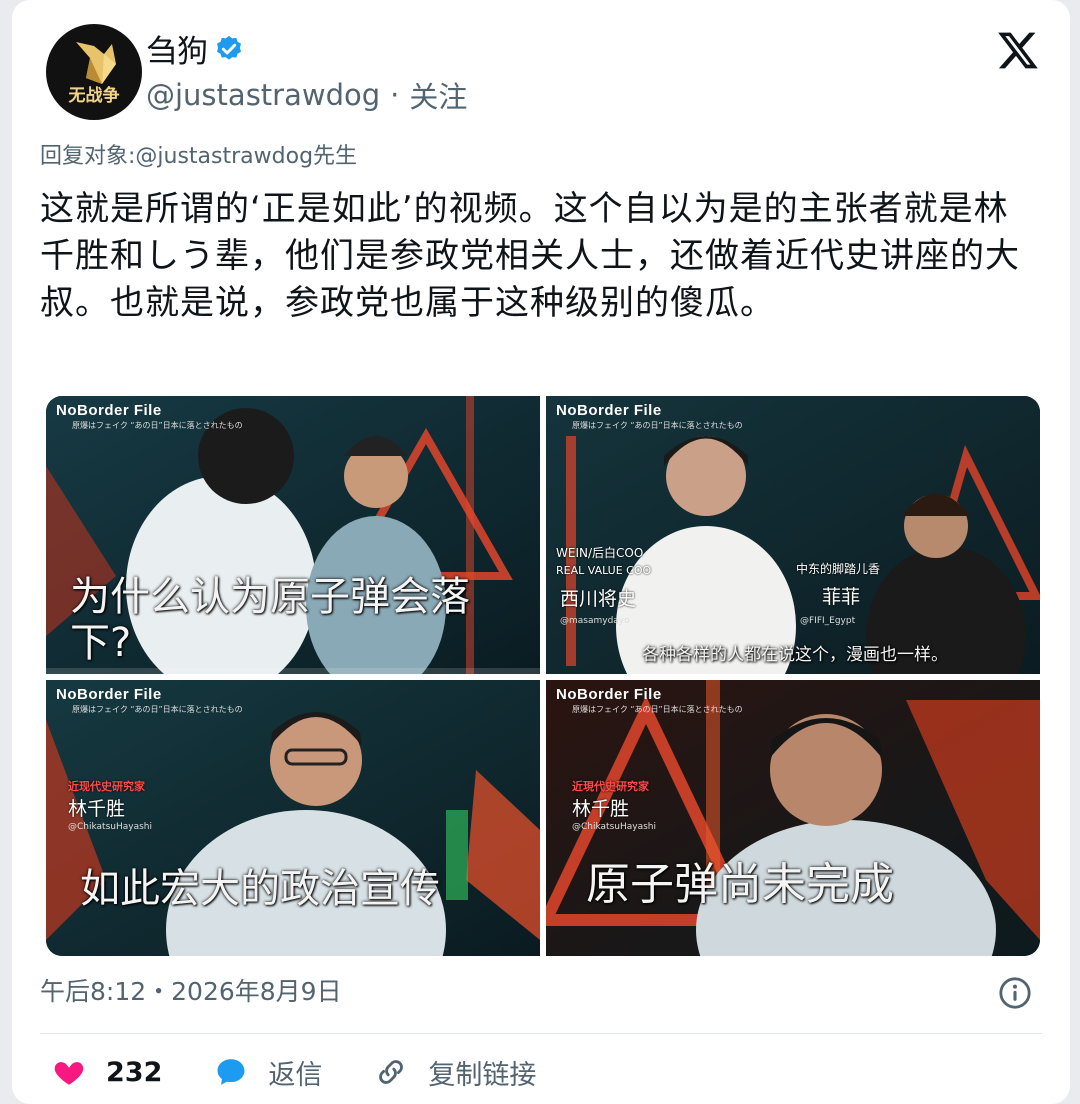 Image resolution: width=1080 pixels, height=1104 pixels. I want to click on guest-2-sns: @FIFI_Egypt, so click(828, 621).